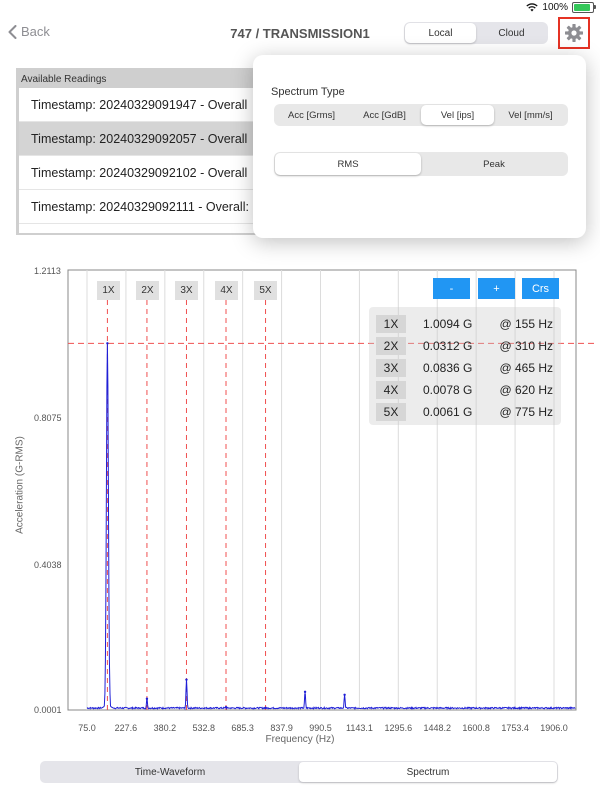  Describe the element at coordinates (391, 368) in the screenshot. I see `harmonic-order: 3X` at that location.